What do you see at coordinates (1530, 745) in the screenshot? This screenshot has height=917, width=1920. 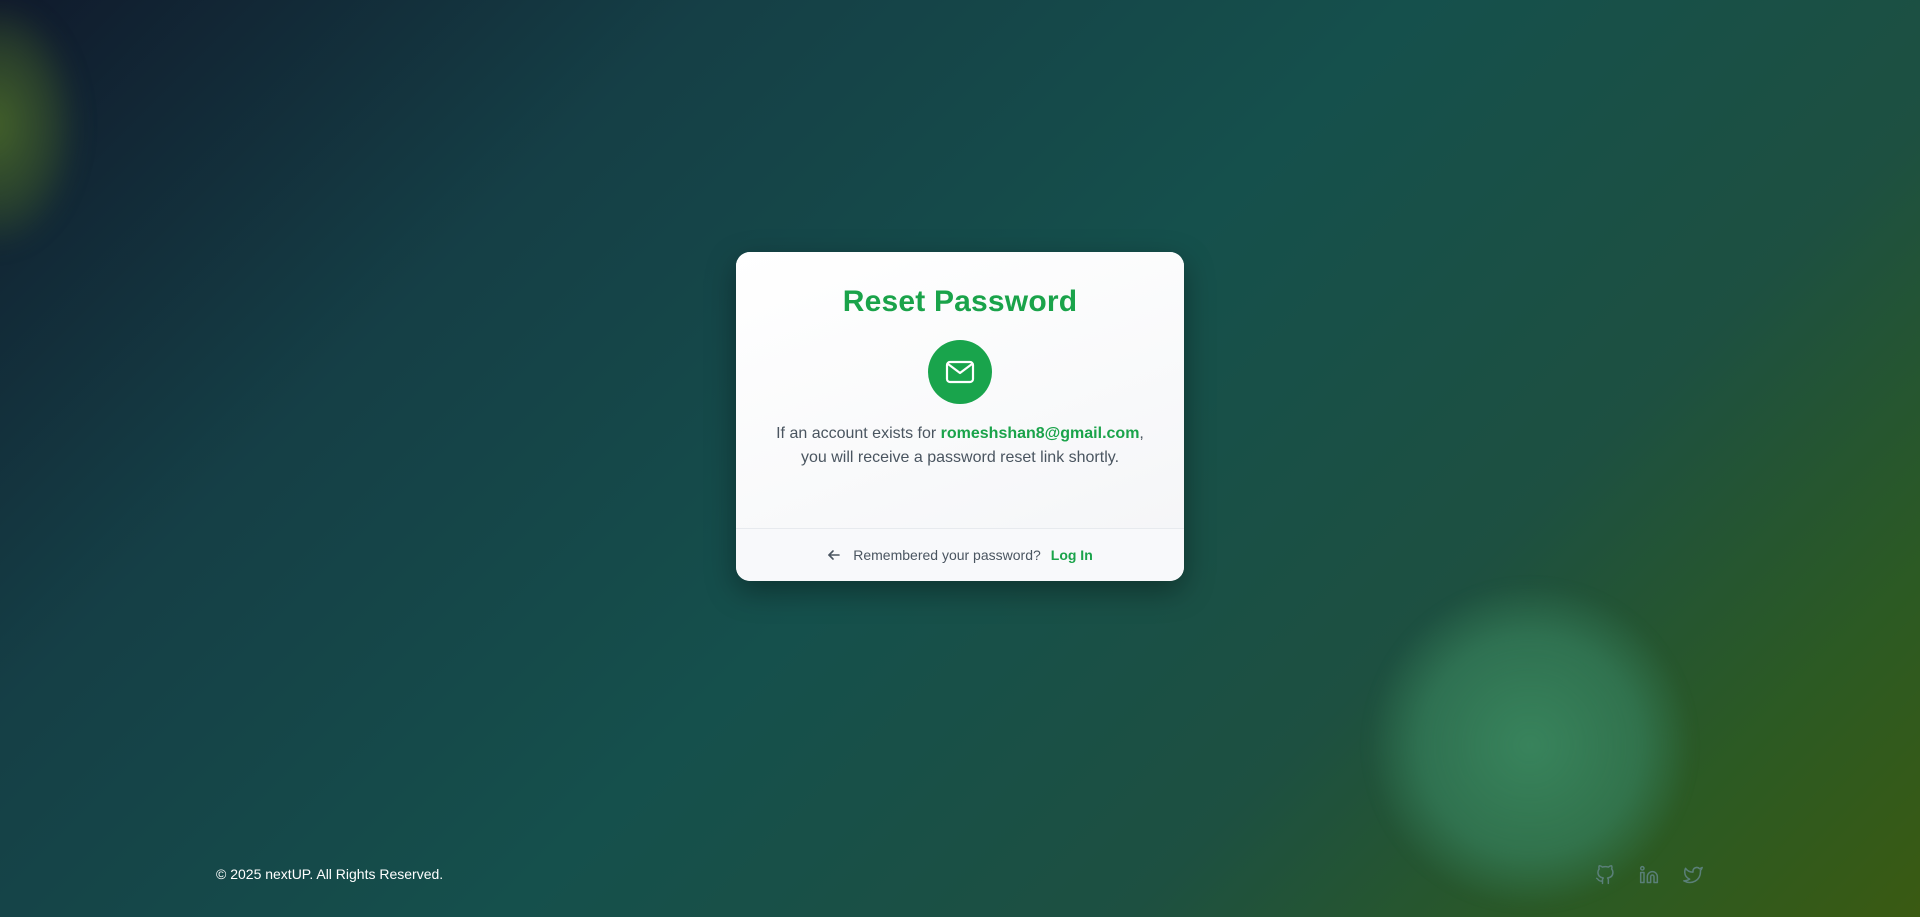 I see `background-blob-right` at bounding box center [1530, 745].